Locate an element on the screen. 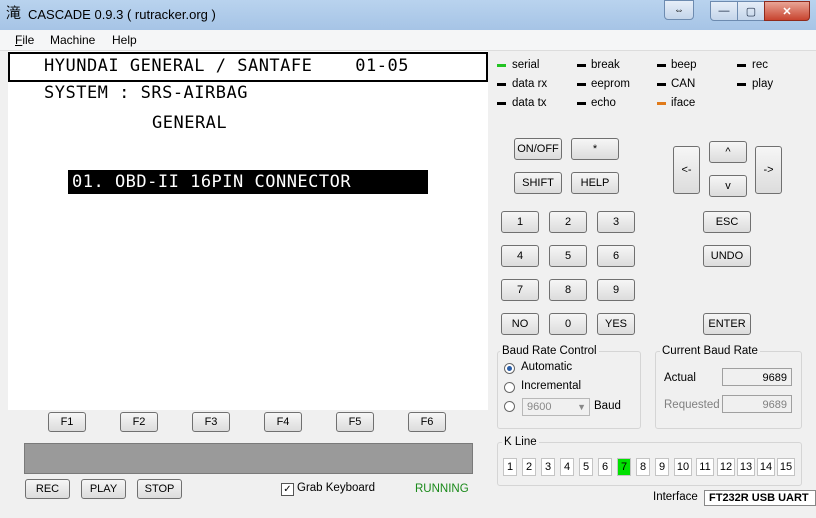  indicator-serial: serial is located at coordinates (526, 65).